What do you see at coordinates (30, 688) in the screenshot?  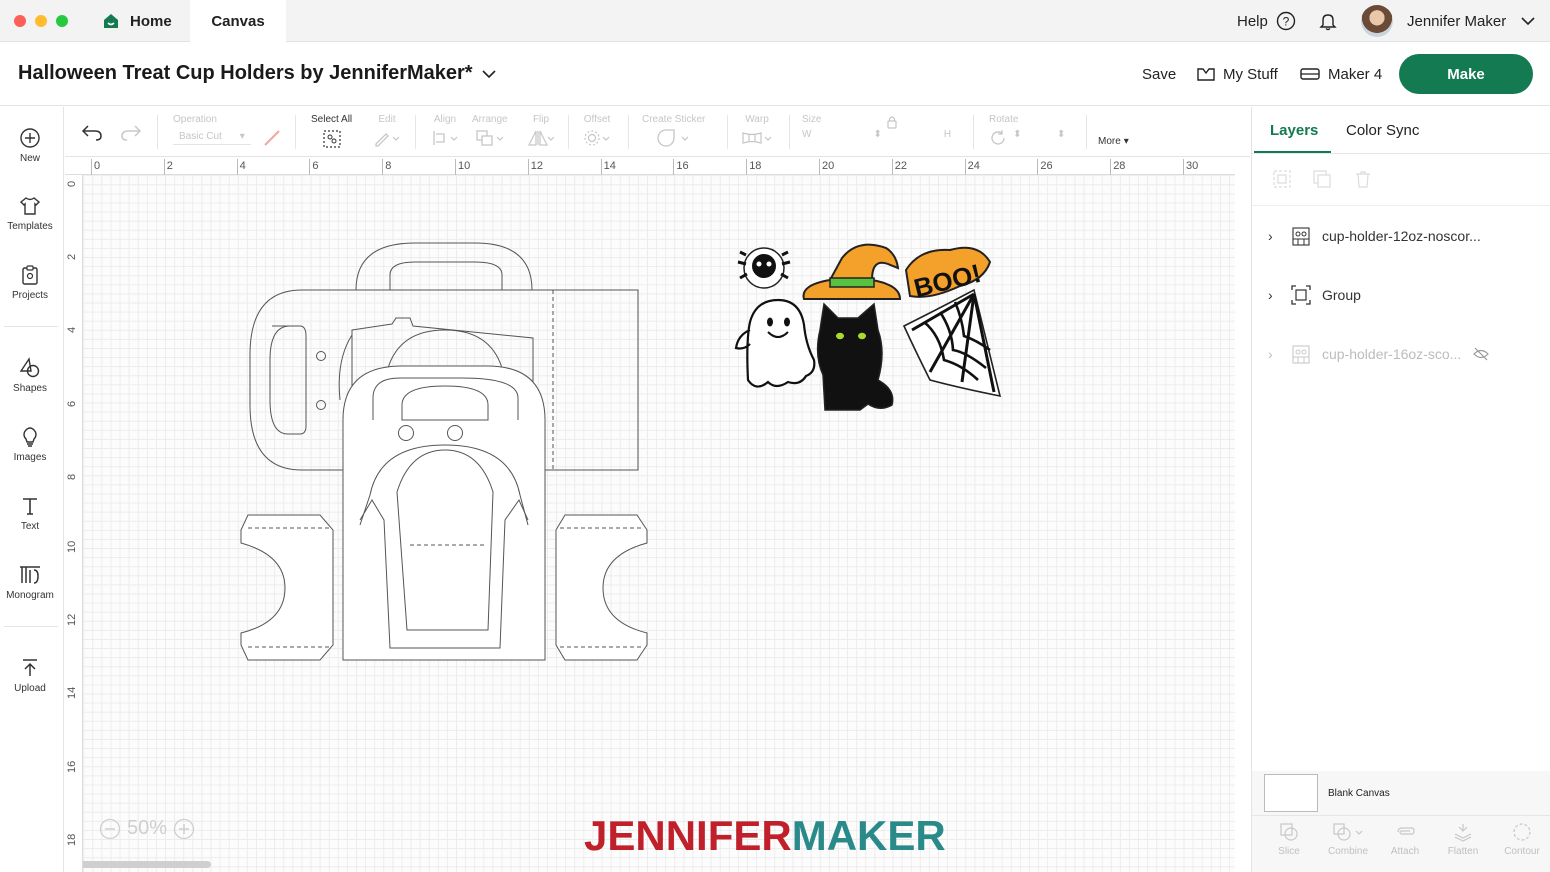 I see `sidebar-item-label: Upload` at bounding box center [30, 688].